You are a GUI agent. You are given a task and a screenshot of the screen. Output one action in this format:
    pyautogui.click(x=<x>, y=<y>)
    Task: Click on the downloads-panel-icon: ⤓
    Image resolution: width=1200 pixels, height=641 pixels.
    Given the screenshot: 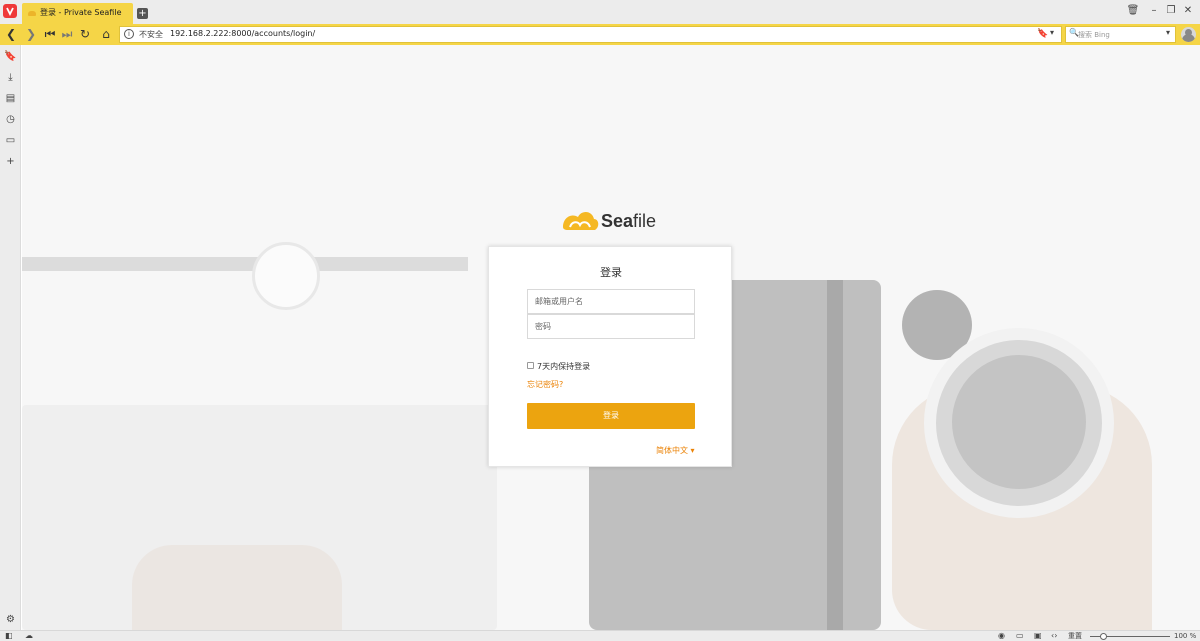 What is the action you would take?
    pyautogui.click(x=10, y=77)
    